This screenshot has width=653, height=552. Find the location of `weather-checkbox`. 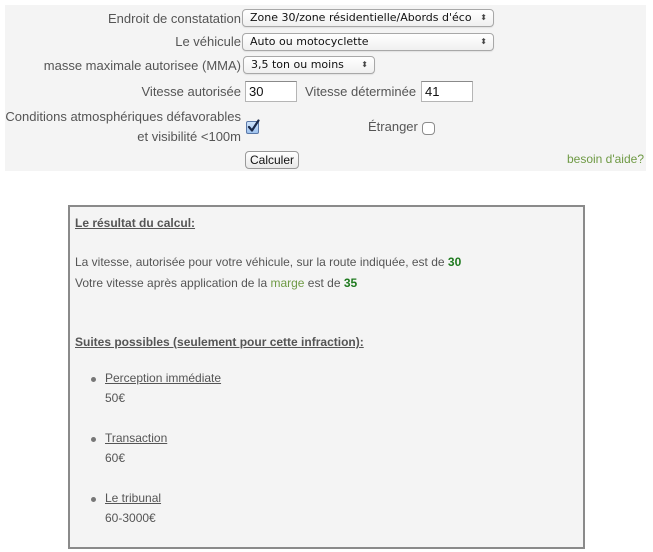

weather-checkbox is located at coordinates (253, 126).